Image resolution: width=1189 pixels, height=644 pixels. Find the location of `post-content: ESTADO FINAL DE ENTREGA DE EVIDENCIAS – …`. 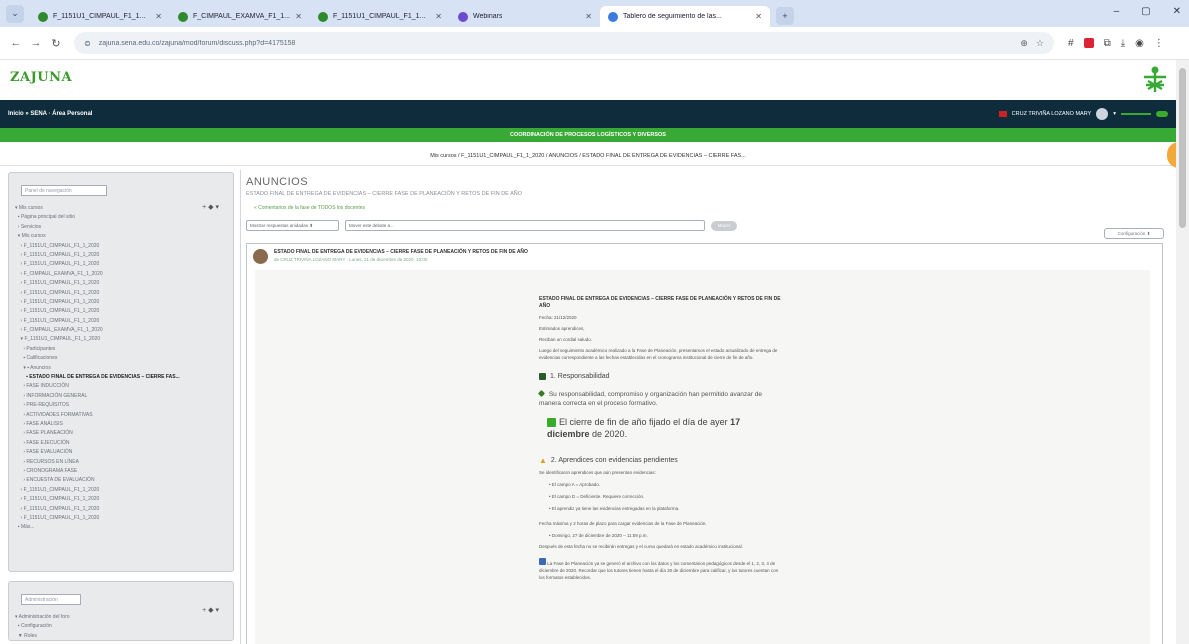

post-content: ESTADO FINAL DE ENTREGA DE EVIDENCIAS – … is located at coordinates (660, 438).